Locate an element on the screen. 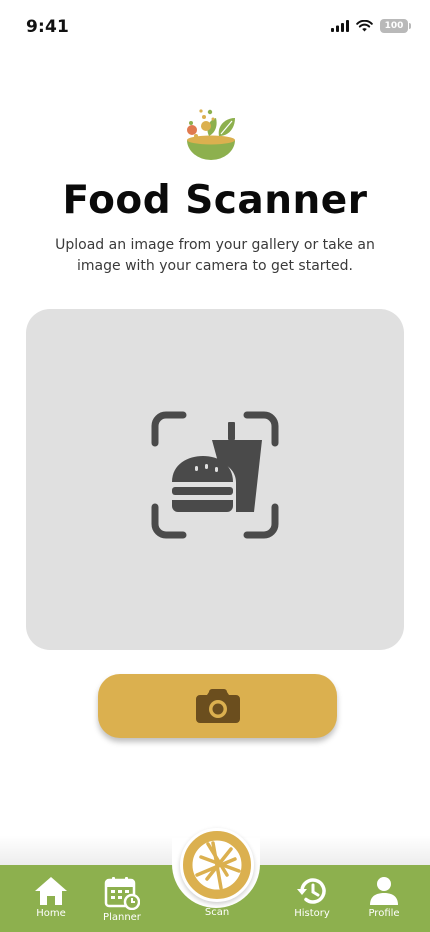 Image resolution: width=430 pixels, height=932 pixels. page-title: Food Scanner is located at coordinates (215, 200).